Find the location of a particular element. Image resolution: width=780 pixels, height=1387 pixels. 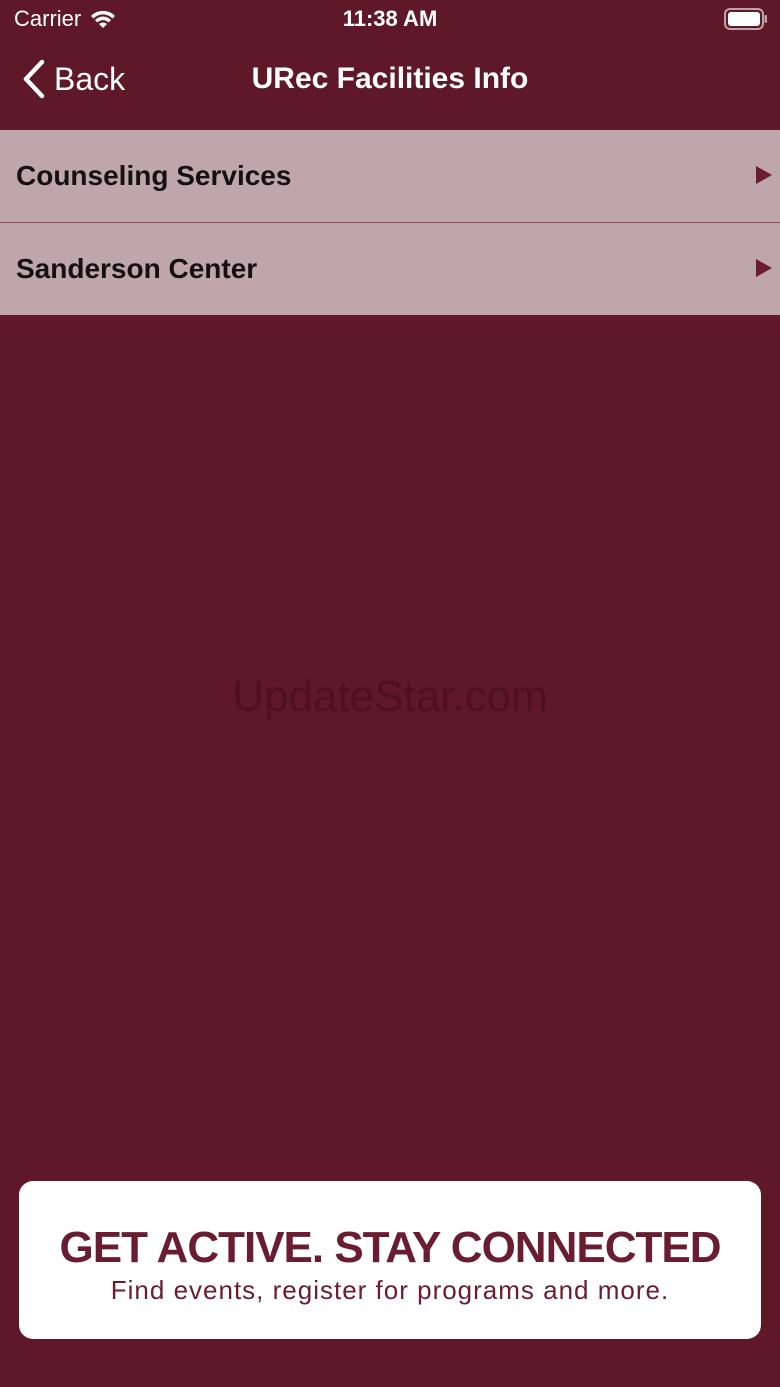

list-item-label: Counseling Services is located at coordinates (154, 175).